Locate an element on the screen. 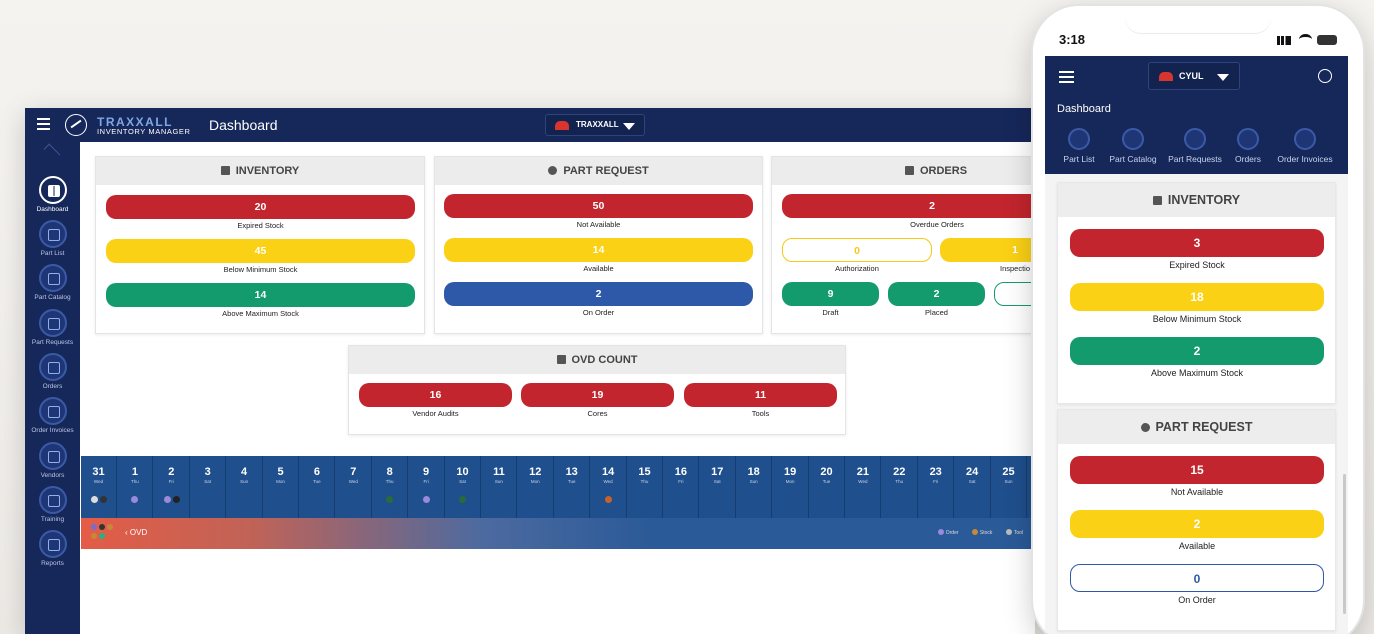 The width and height of the screenshot is (1374, 634). tab-part-requests: Part Requests is located at coordinates (1195, 145).